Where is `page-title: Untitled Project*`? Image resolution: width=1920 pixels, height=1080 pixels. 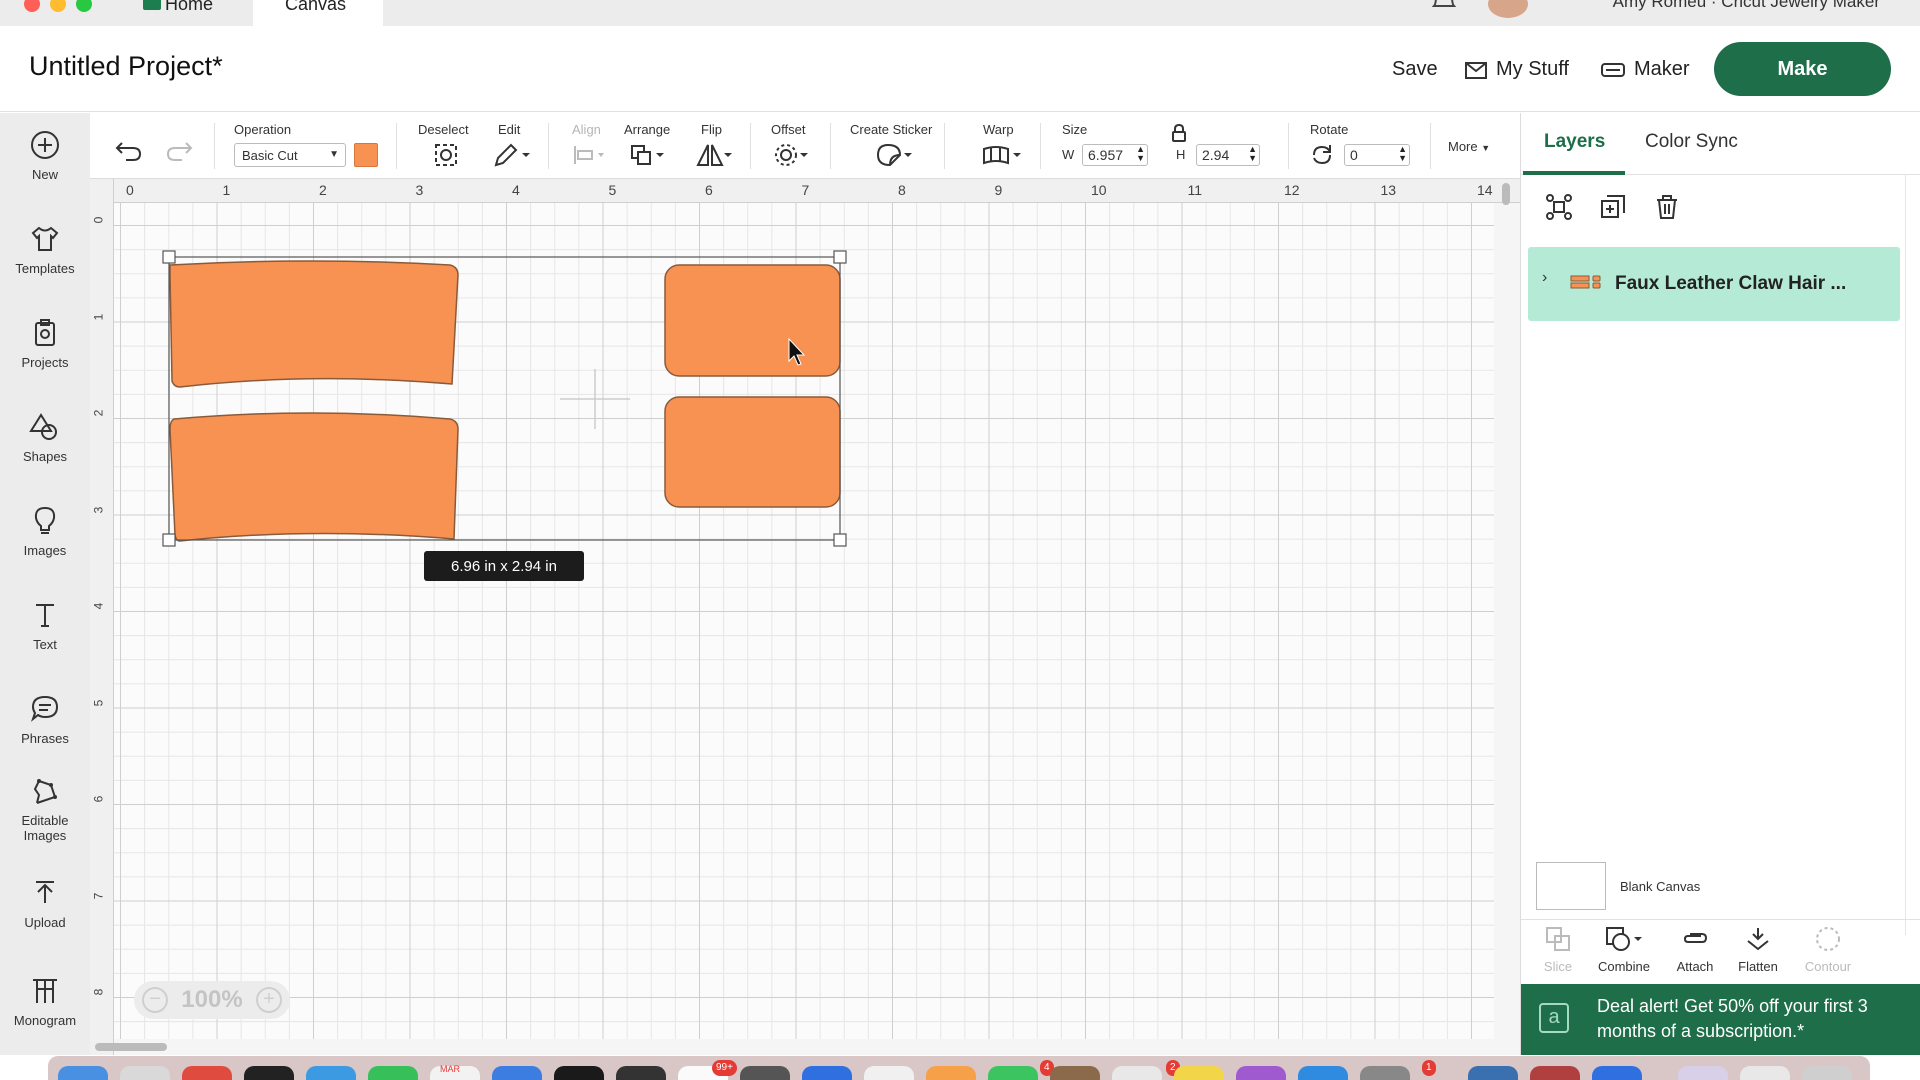
page-title: Untitled Project* is located at coordinates (126, 66).